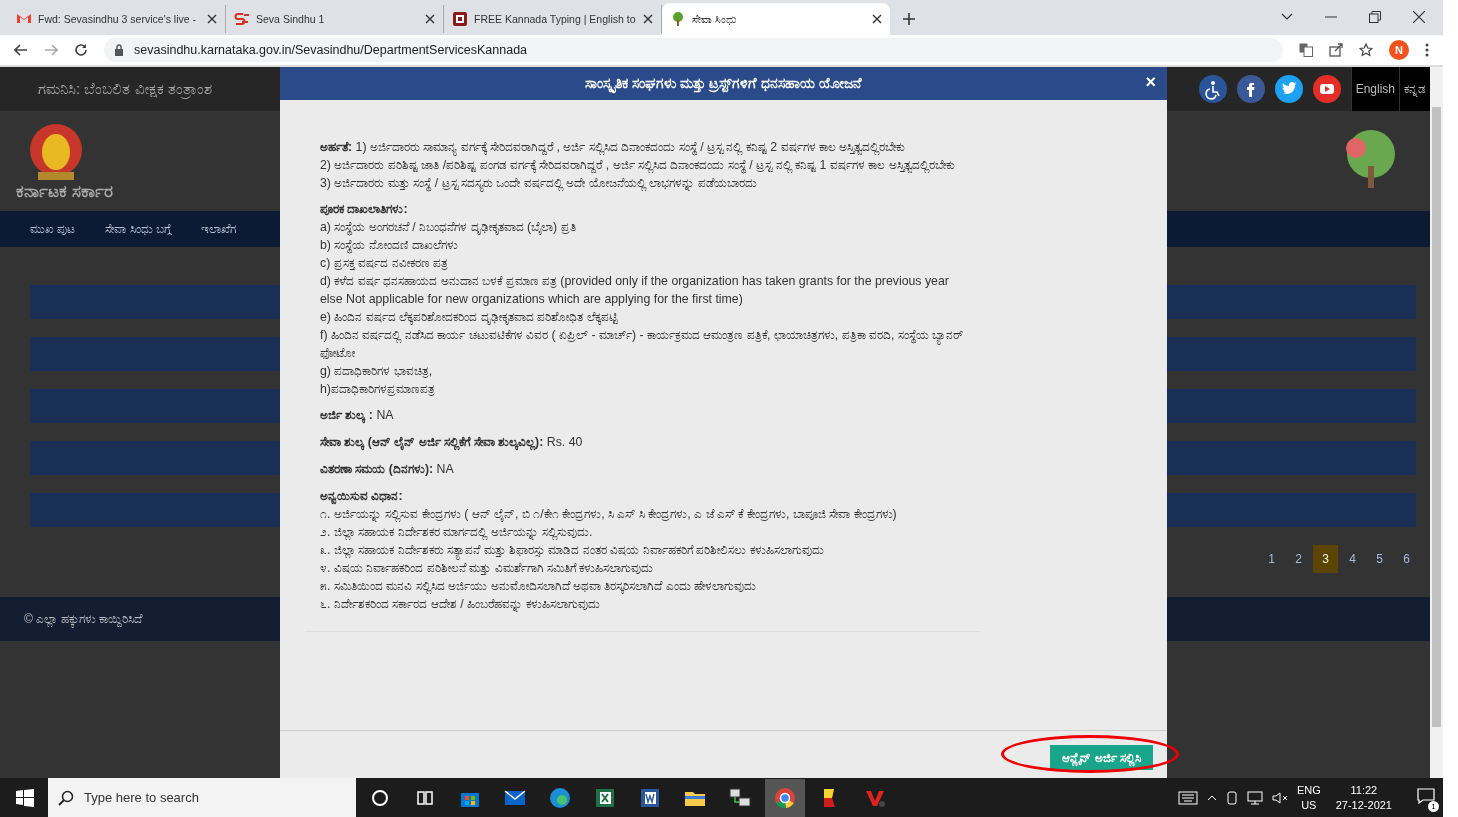 The height and width of the screenshot is (817, 1458). Describe the element at coordinates (553, 19) in the screenshot. I see `browser-tab: FREE Kannada Typing | English to` at that location.